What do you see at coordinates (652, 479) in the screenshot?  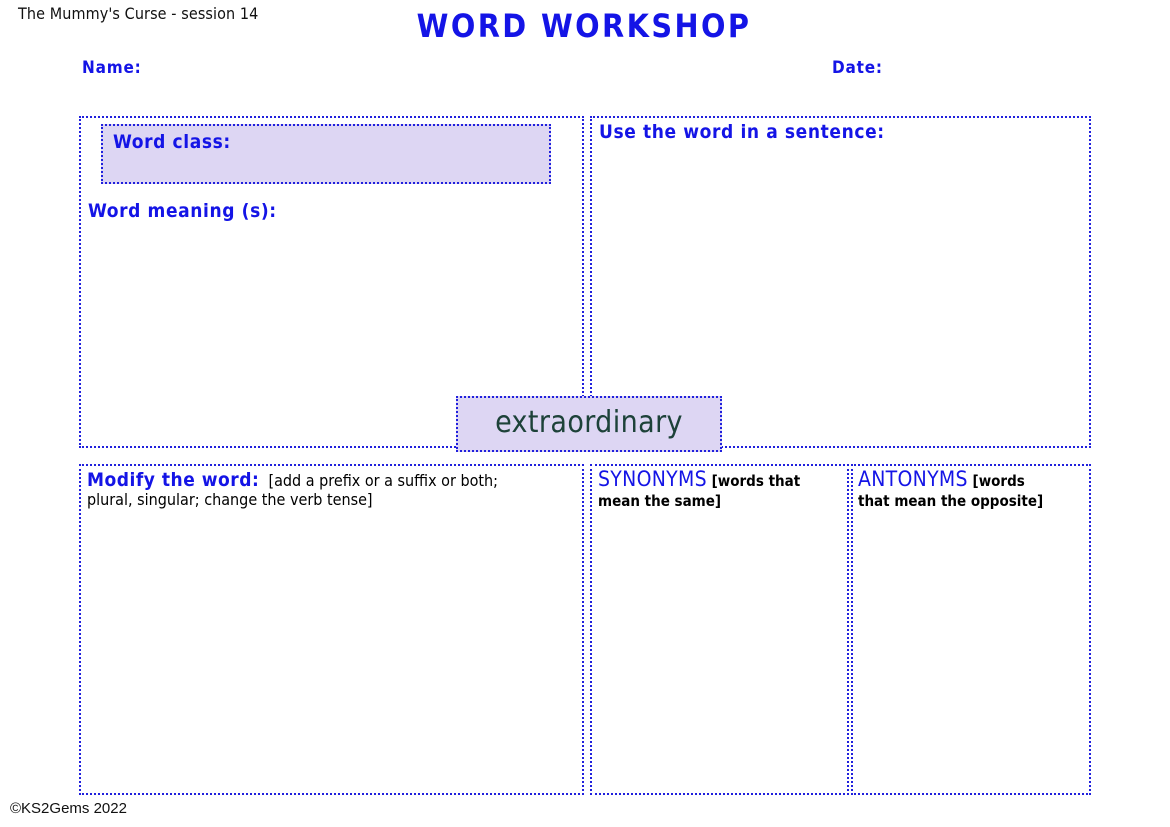 I see `synonyms-title: SYNONYMS` at bounding box center [652, 479].